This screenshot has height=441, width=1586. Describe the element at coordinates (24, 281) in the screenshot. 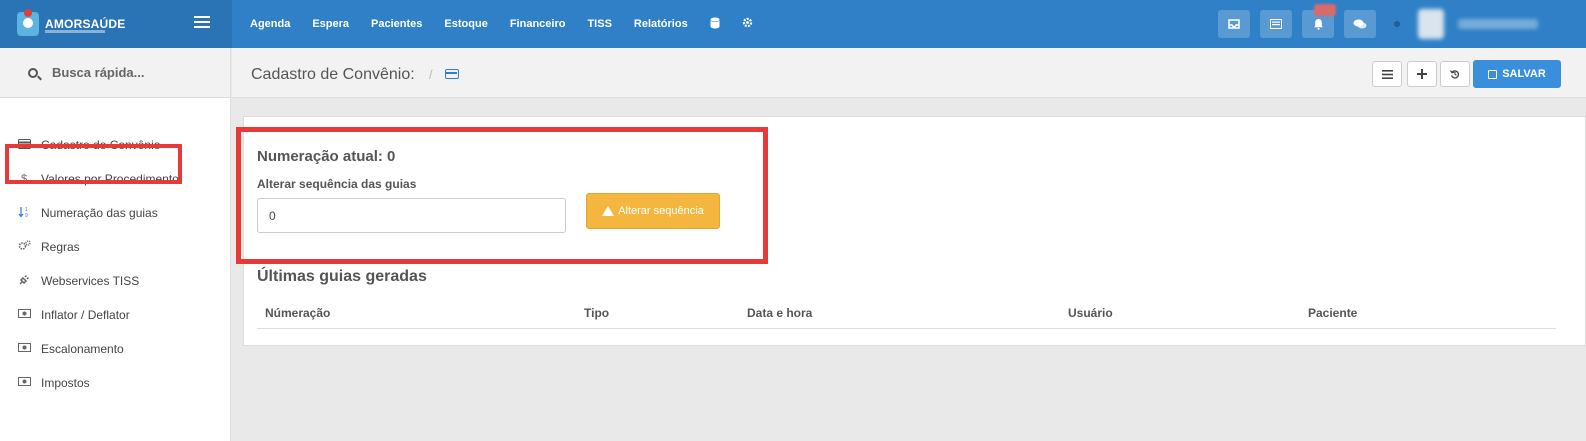

I see `plug-icon` at that location.